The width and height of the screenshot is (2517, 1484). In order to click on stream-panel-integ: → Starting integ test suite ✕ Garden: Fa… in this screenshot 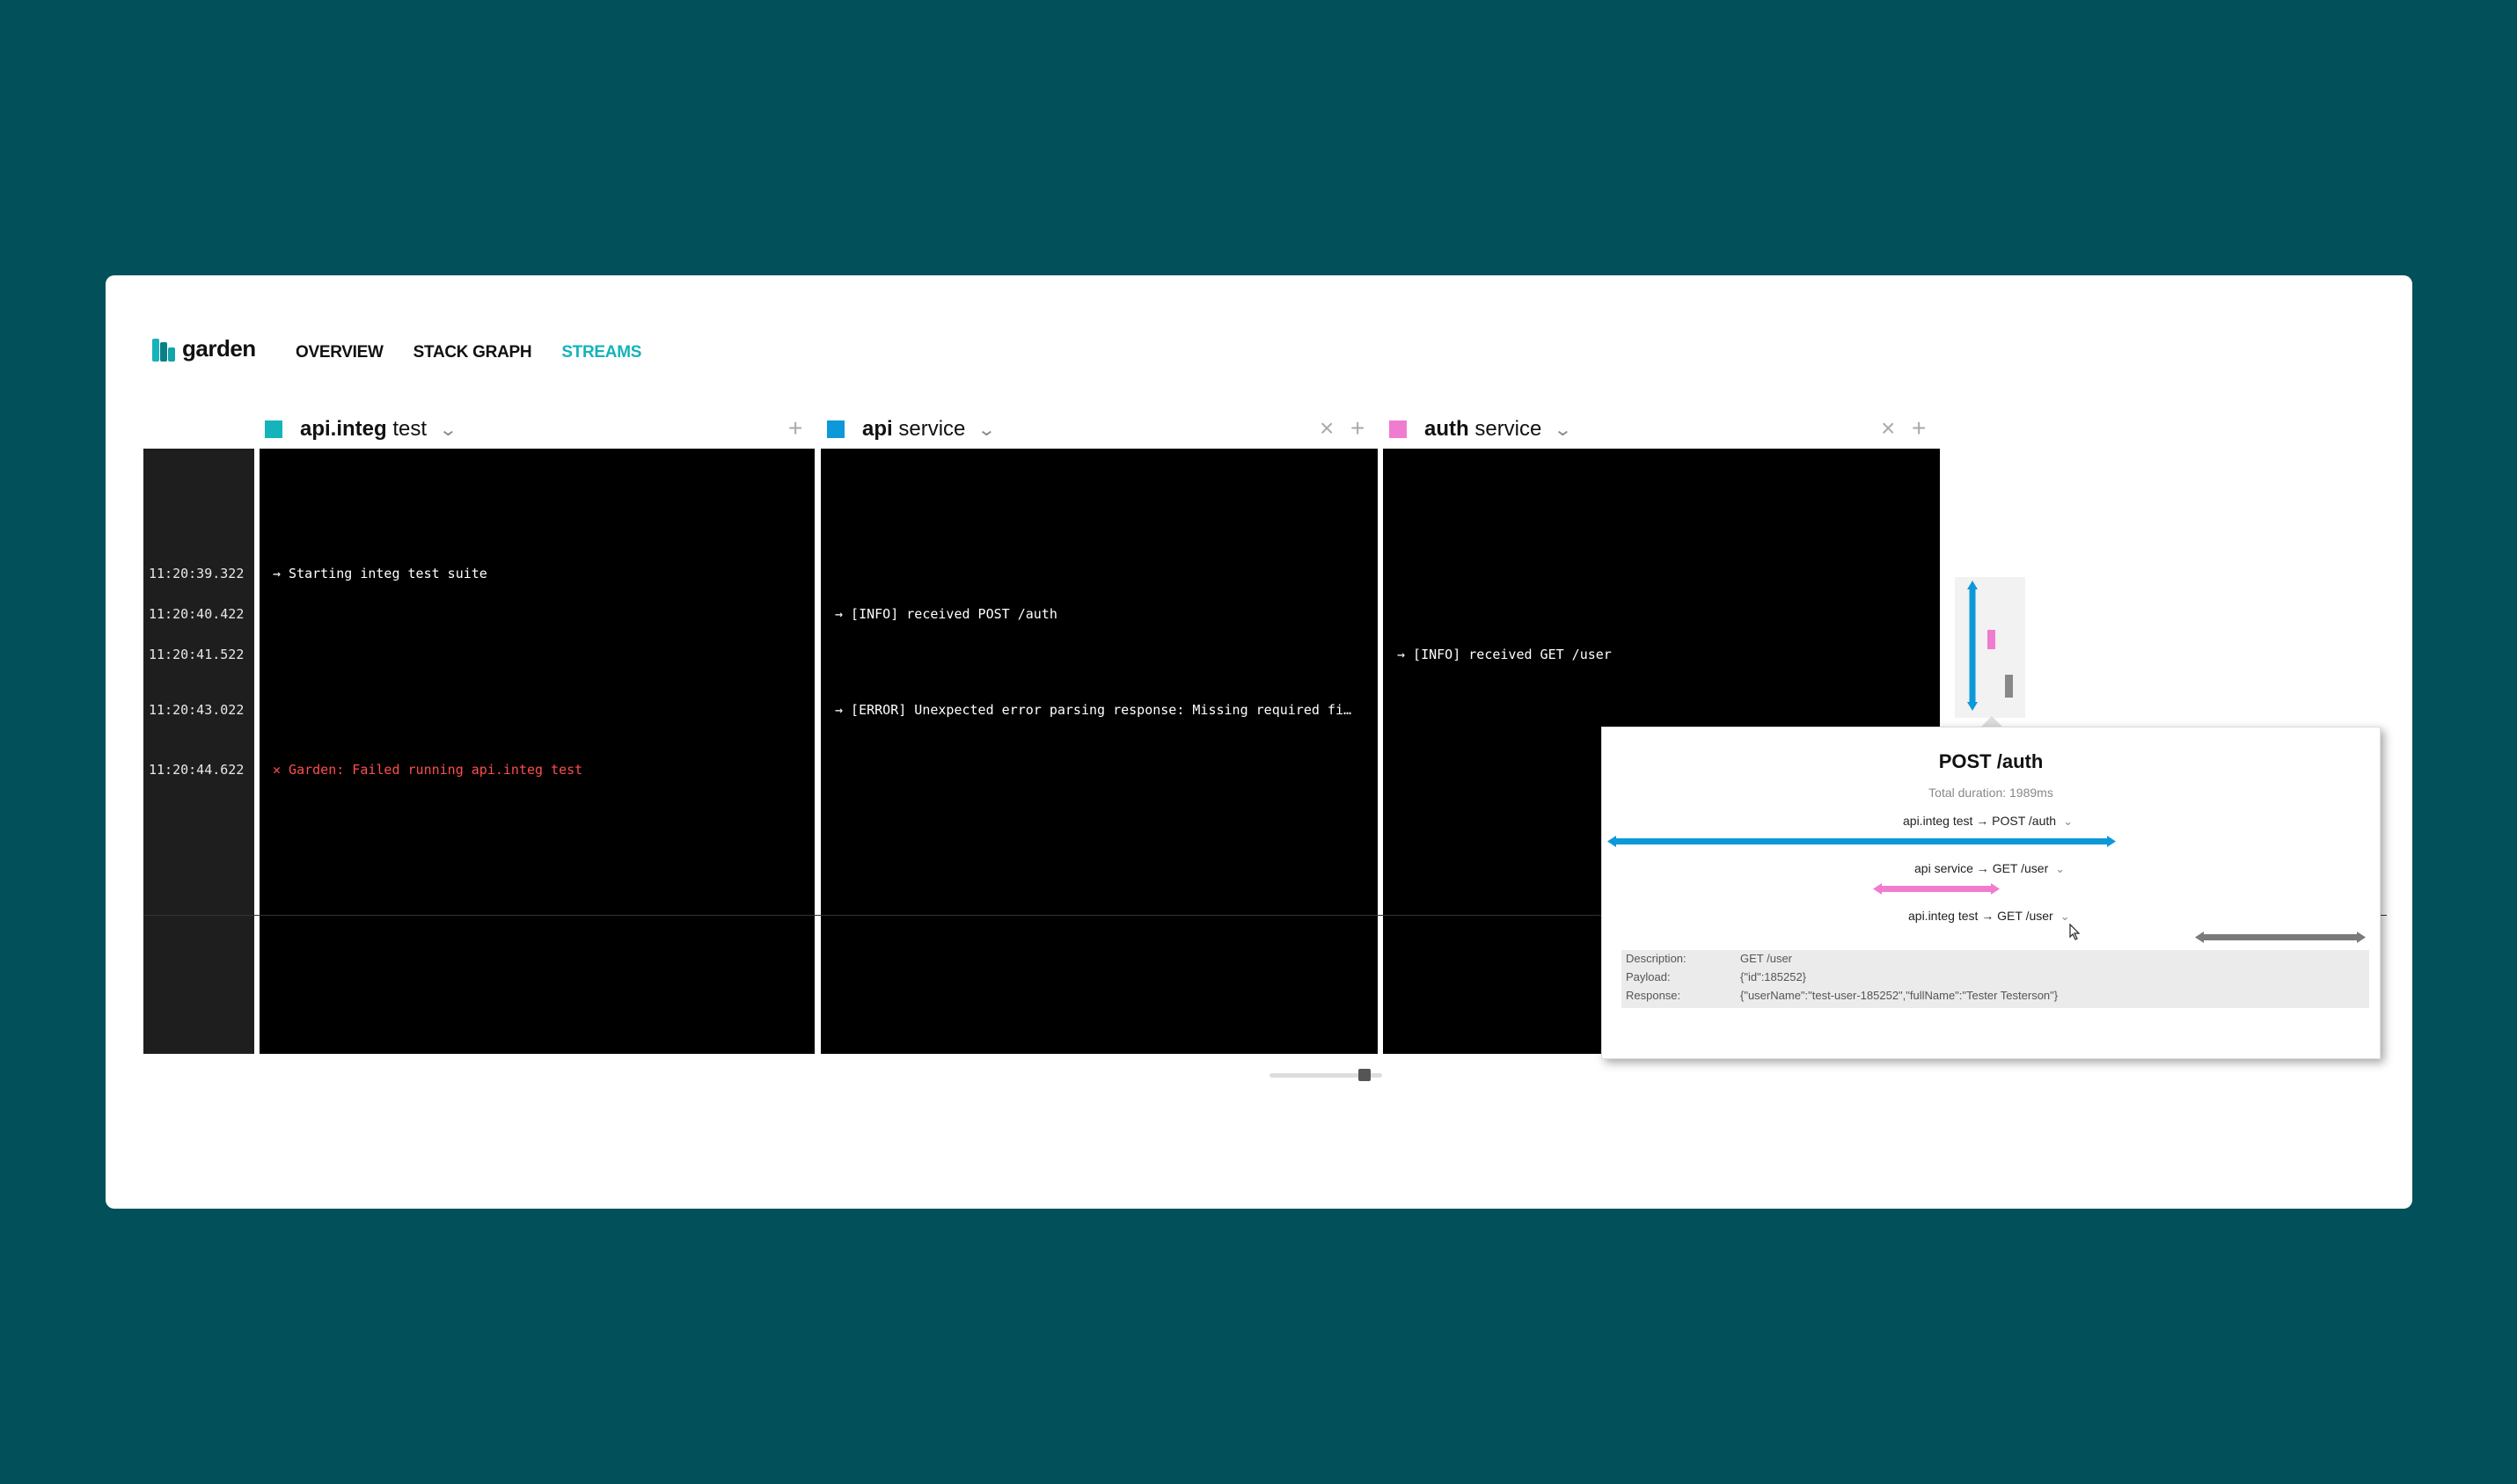, I will do `click(537, 751)`.